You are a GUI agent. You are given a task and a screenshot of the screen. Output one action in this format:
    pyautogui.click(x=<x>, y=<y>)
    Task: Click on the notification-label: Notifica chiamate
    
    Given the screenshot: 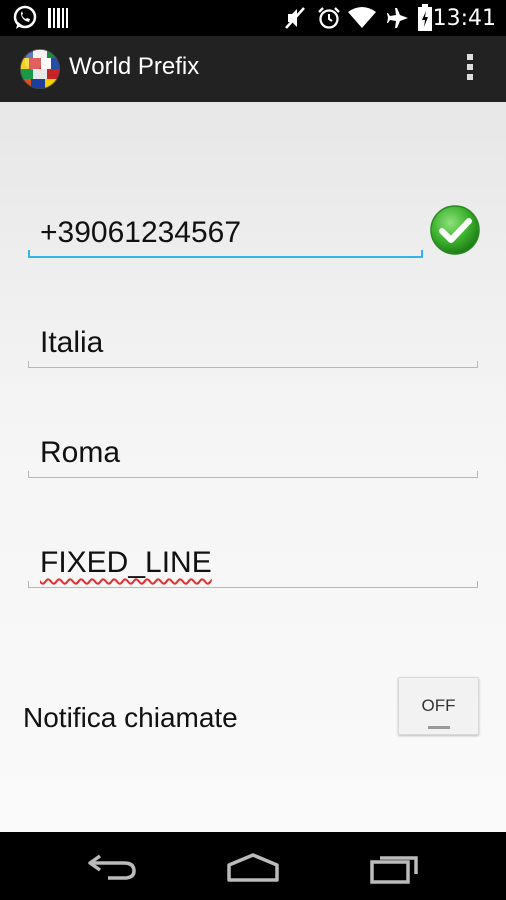 What is the action you would take?
    pyautogui.click(x=130, y=717)
    